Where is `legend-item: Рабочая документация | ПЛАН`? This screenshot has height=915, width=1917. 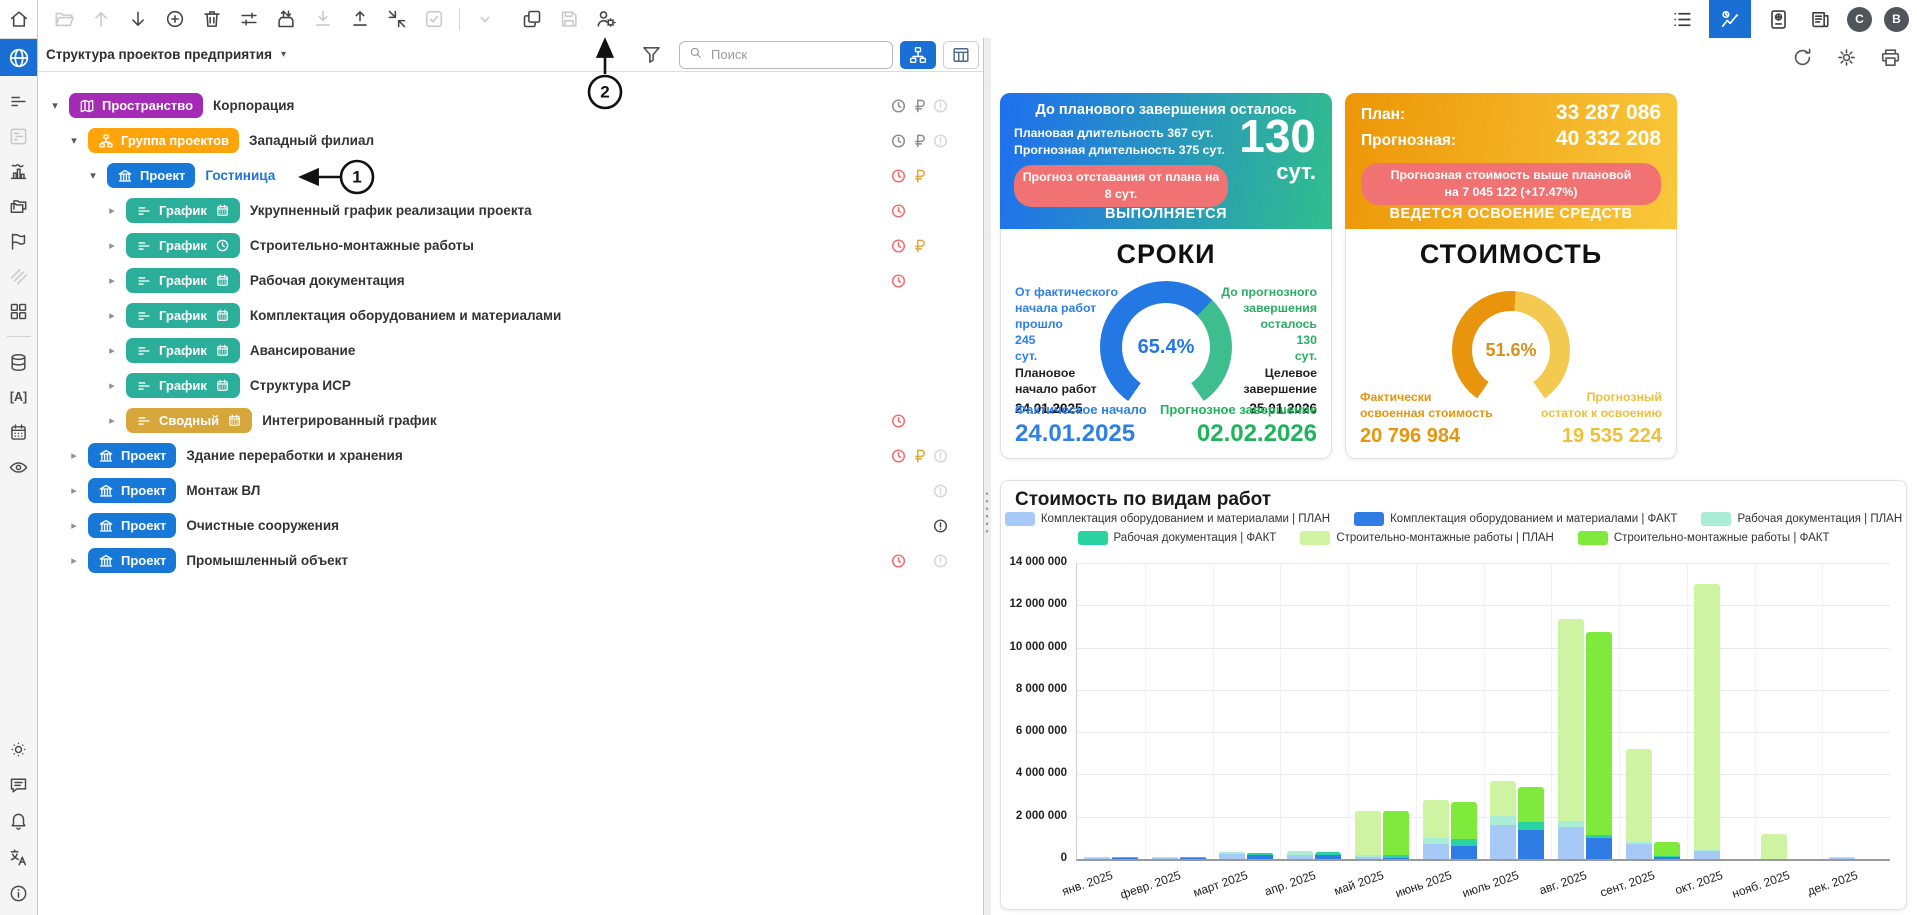 legend-item: Рабочая документация | ПЛАН is located at coordinates (1801, 519).